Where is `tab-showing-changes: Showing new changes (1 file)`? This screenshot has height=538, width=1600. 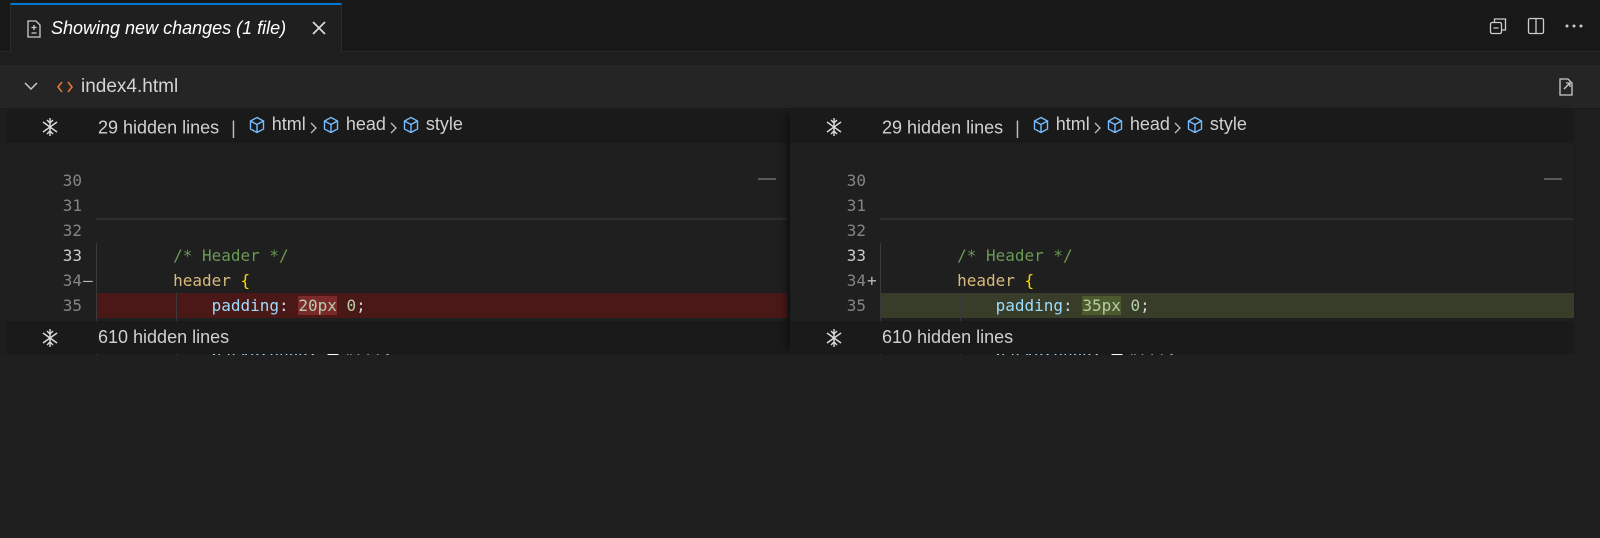 tab-showing-changes: Showing new changes (1 file) is located at coordinates (176, 27).